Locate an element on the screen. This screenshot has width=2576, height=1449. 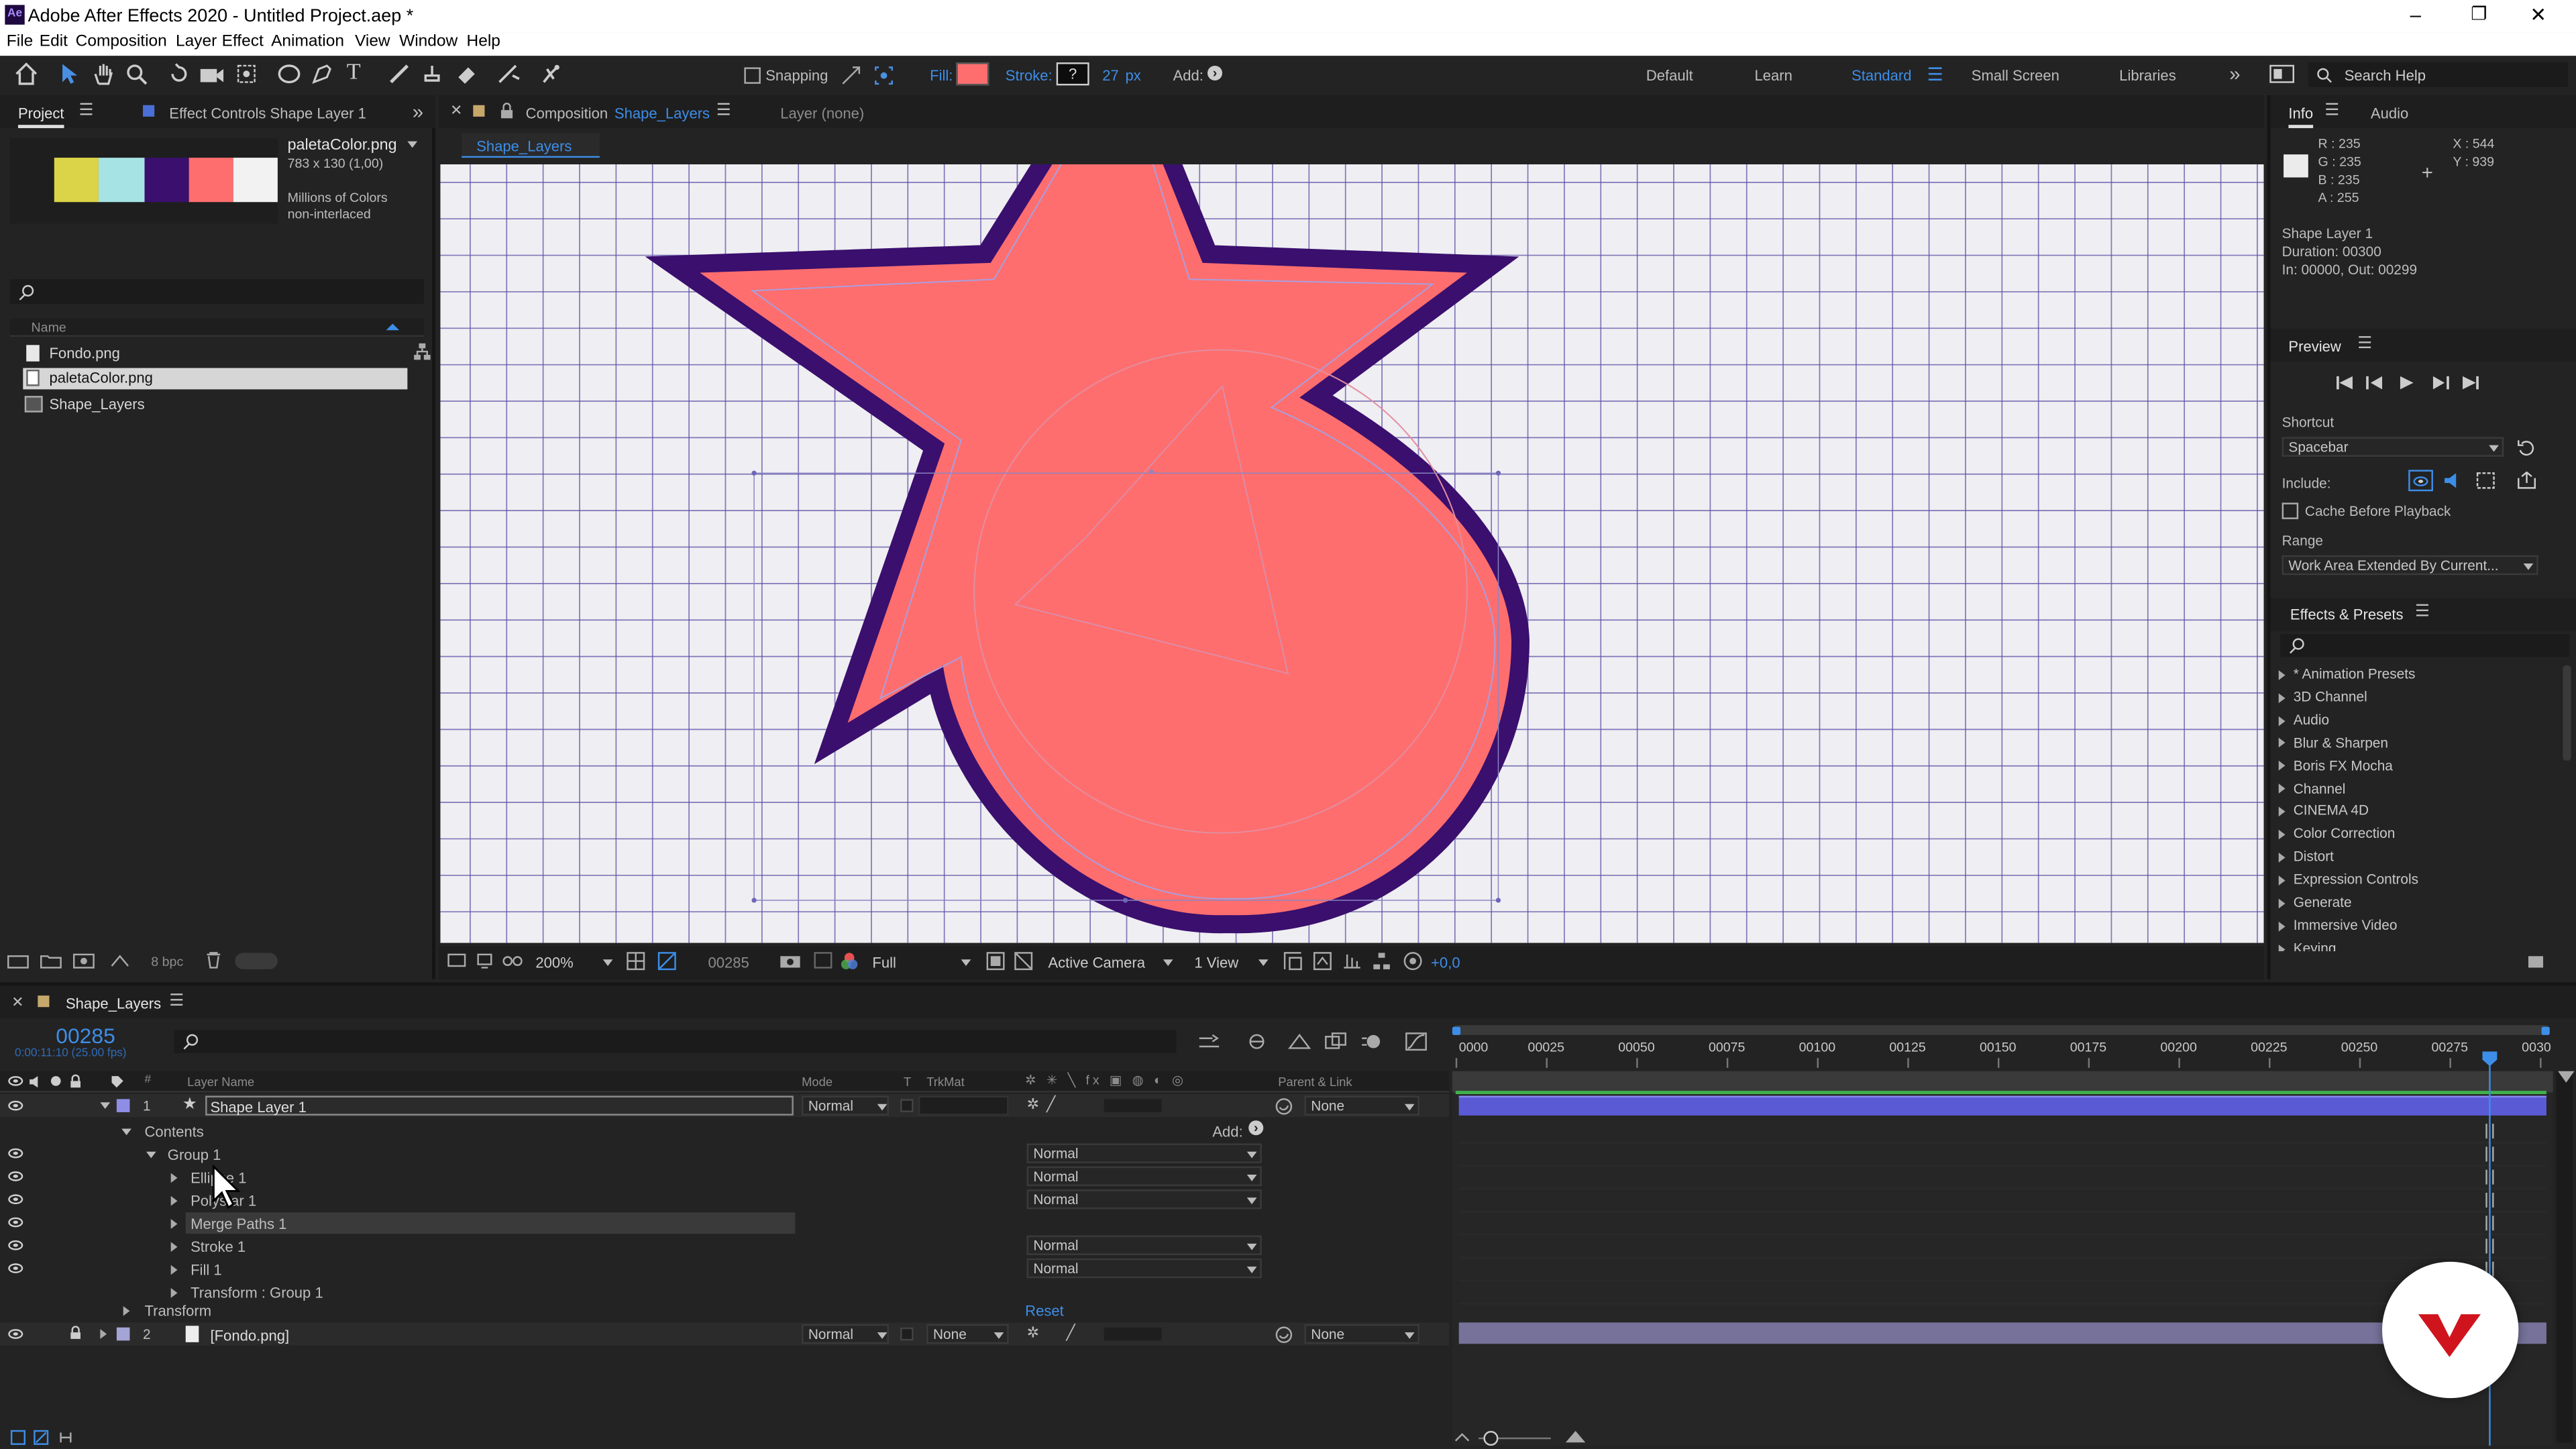
handle-bottom is located at coordinates (1125, 900).